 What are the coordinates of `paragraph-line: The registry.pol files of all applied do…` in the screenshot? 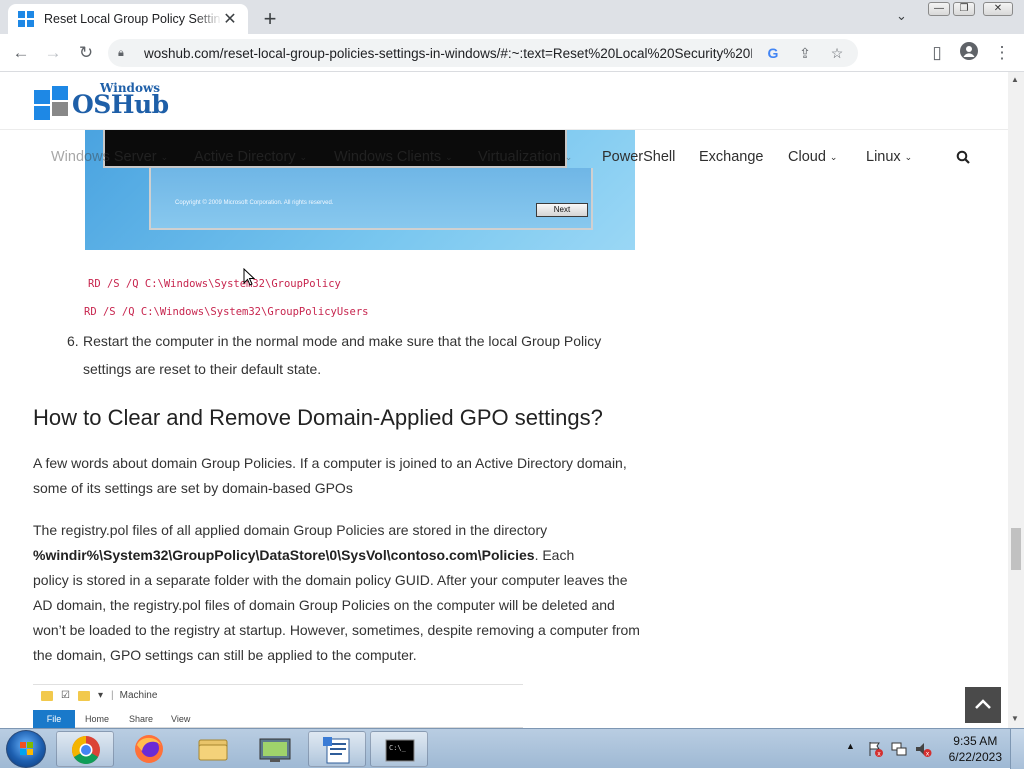 It's located at (290, 530).